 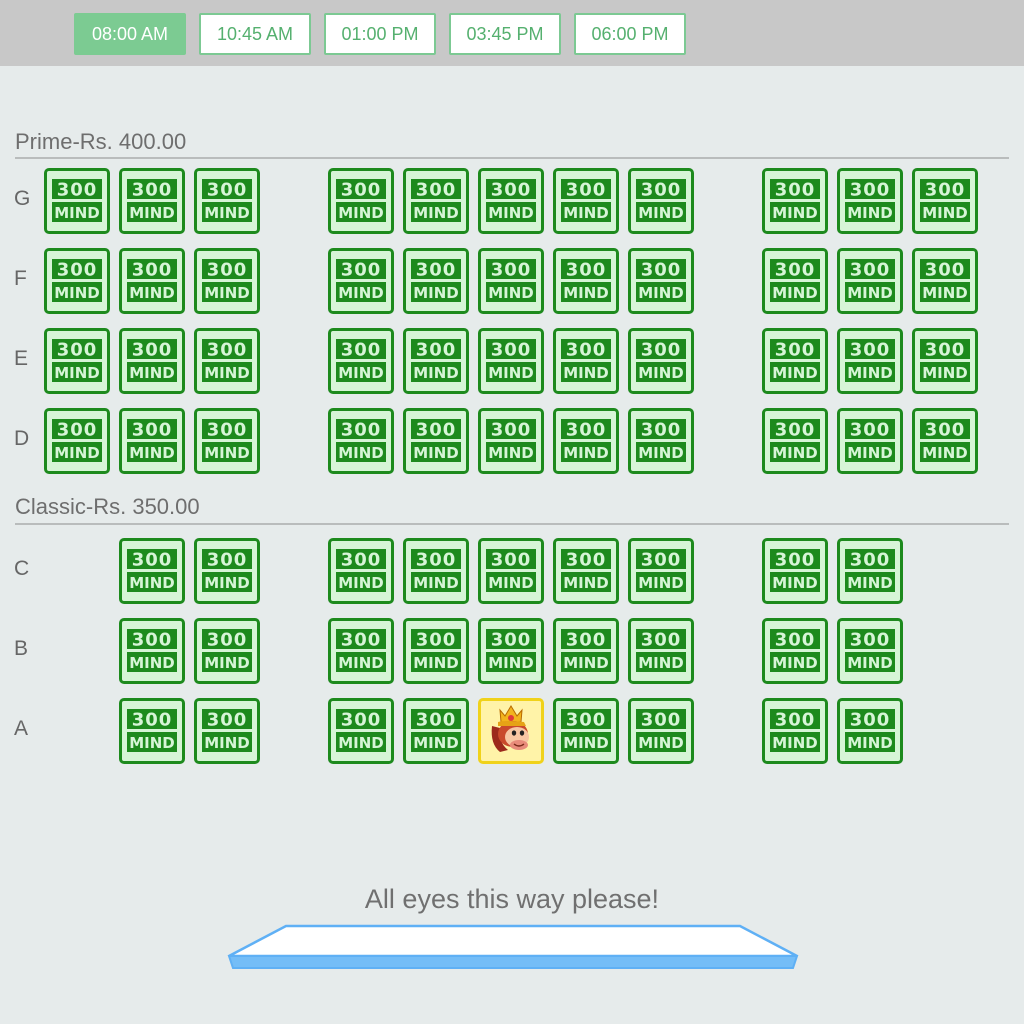 What do you see at coordinates (630, 34) in the screenshot?
I see `showtime-button-0600: 06:00 PM` at bounding box center [630, 34].